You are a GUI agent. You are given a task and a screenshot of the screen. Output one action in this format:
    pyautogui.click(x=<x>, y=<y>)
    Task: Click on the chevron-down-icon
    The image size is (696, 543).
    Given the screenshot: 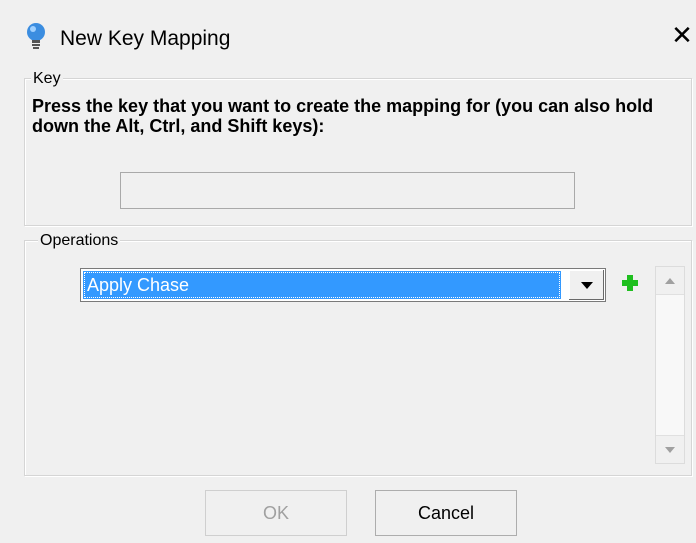 What is the action you would take?
    pyautogui.click(x=587, y=285)
    